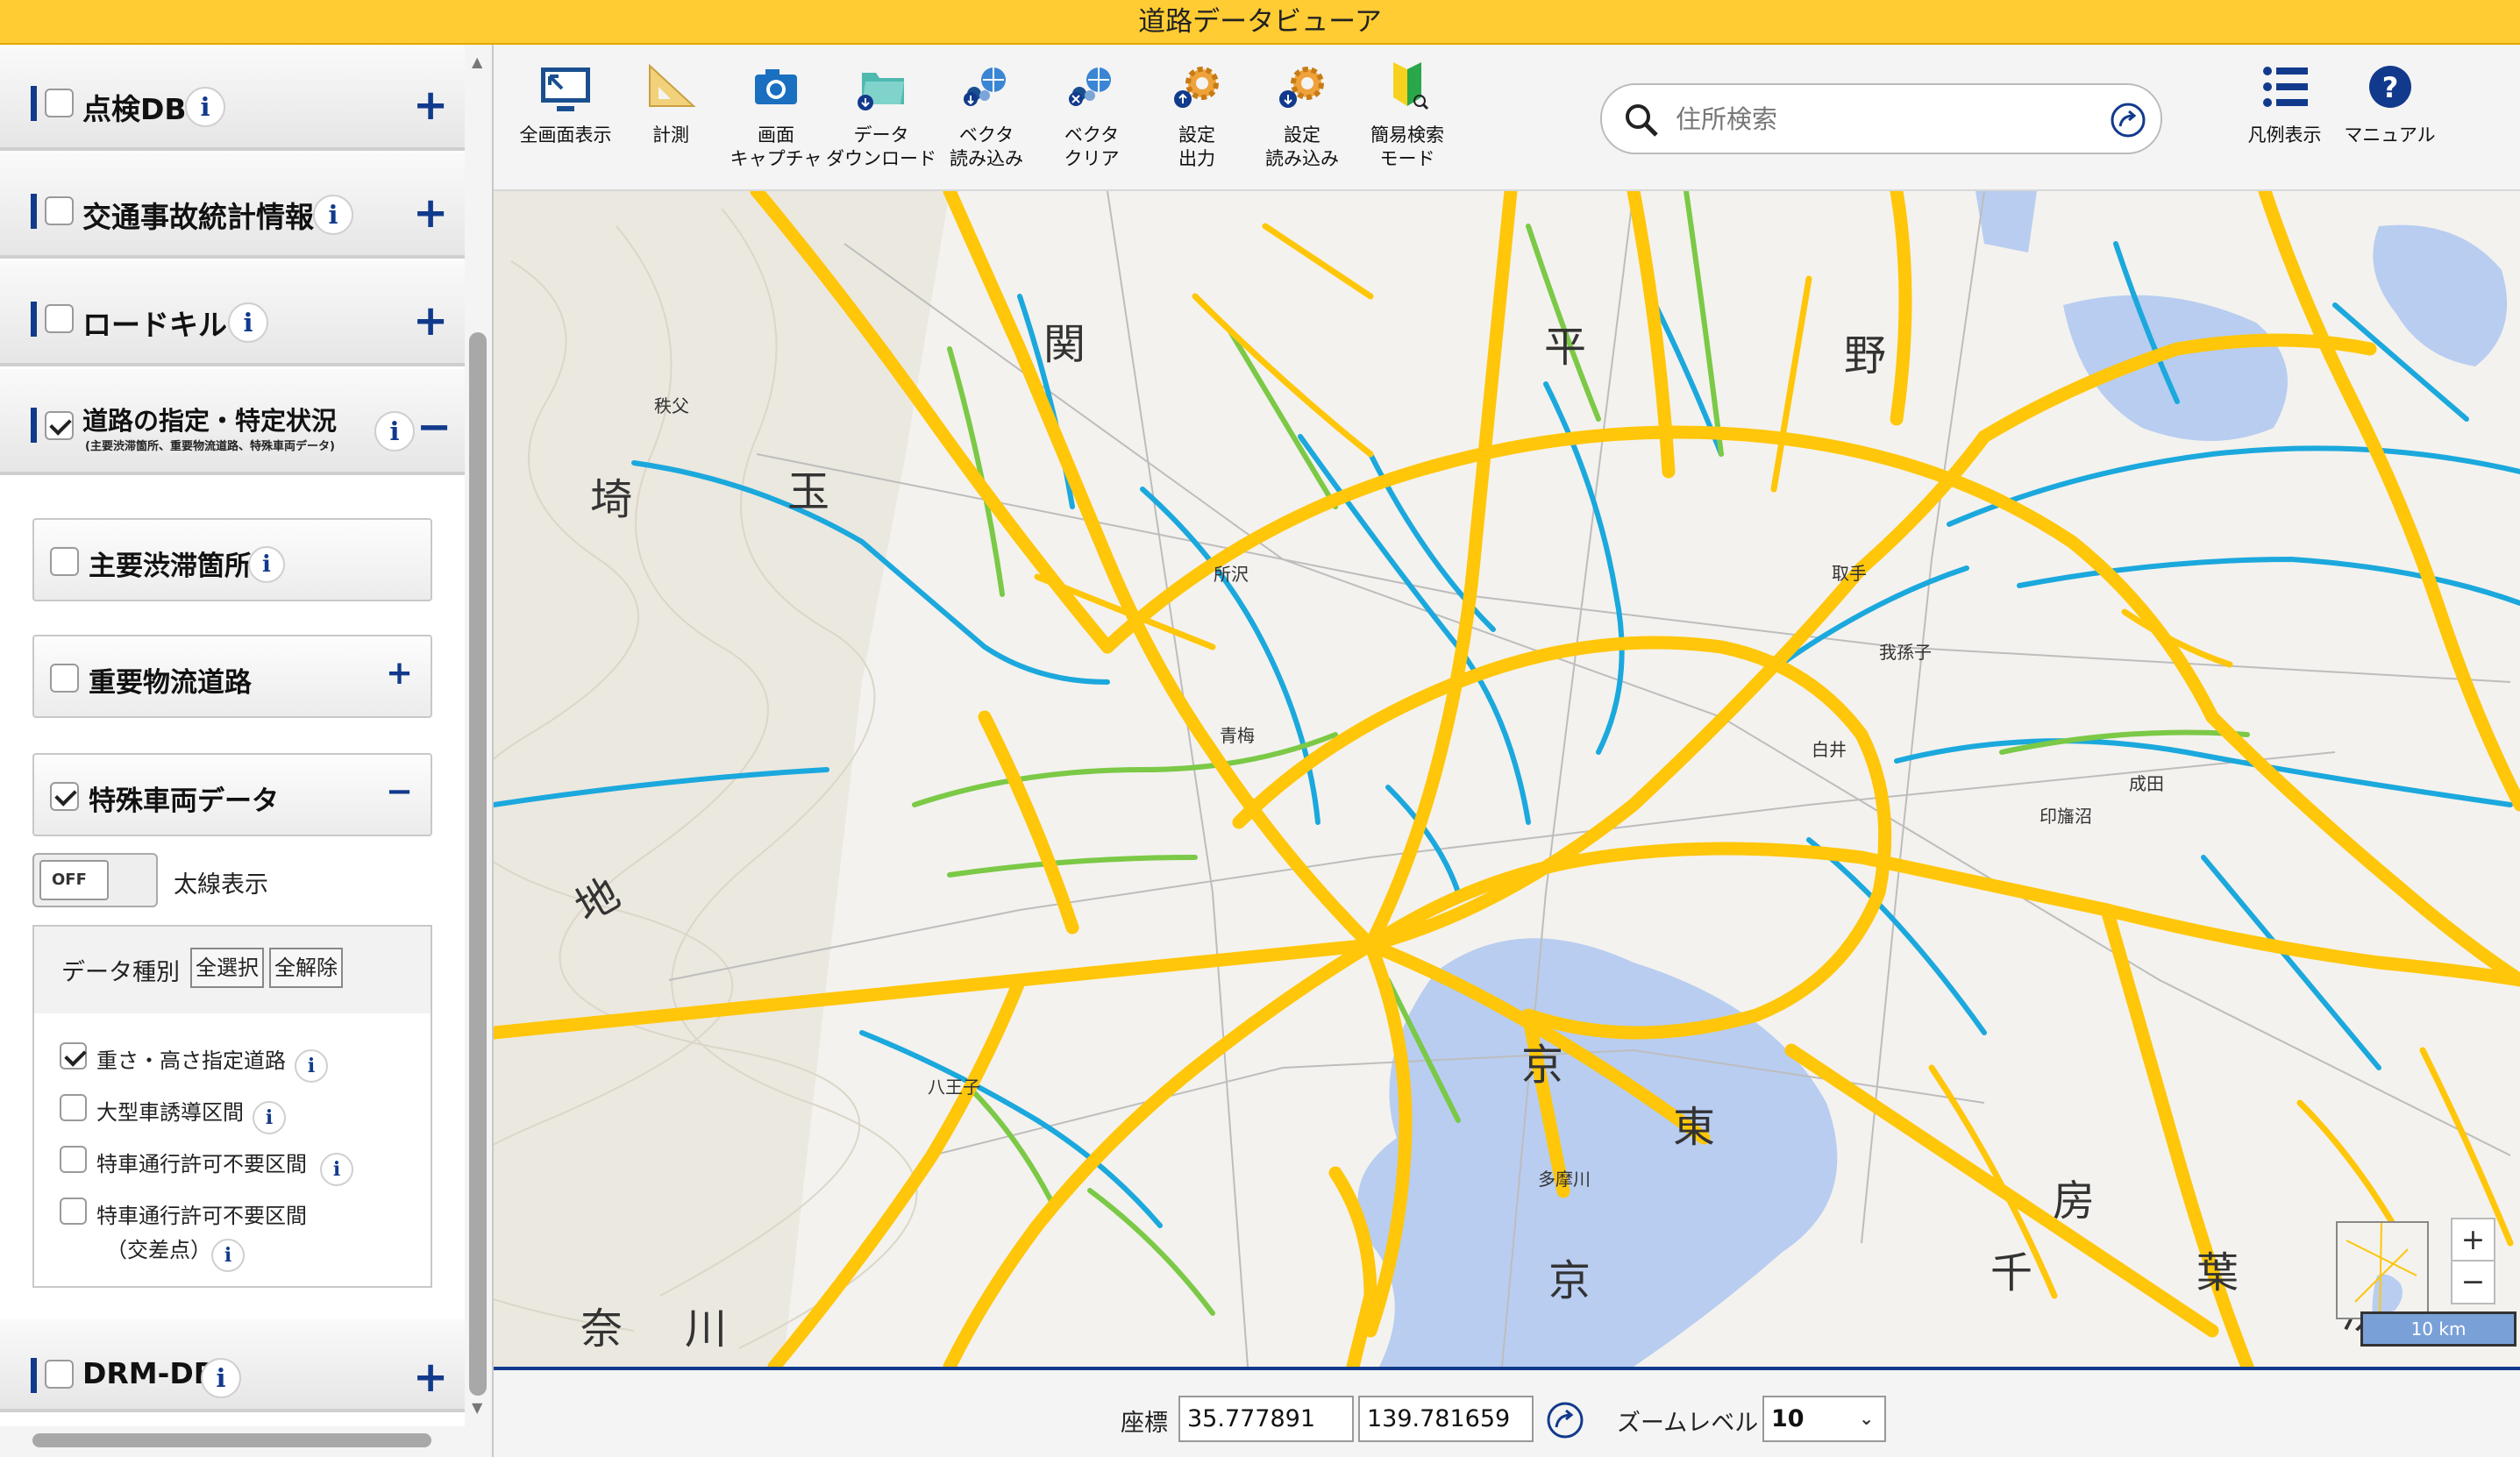 This screenshot has width=2520, height=1457. Describe the element at coordinates (1302, 115) in the screenshot. I see `tool-settings-import: 設定 読み込み` at that location.